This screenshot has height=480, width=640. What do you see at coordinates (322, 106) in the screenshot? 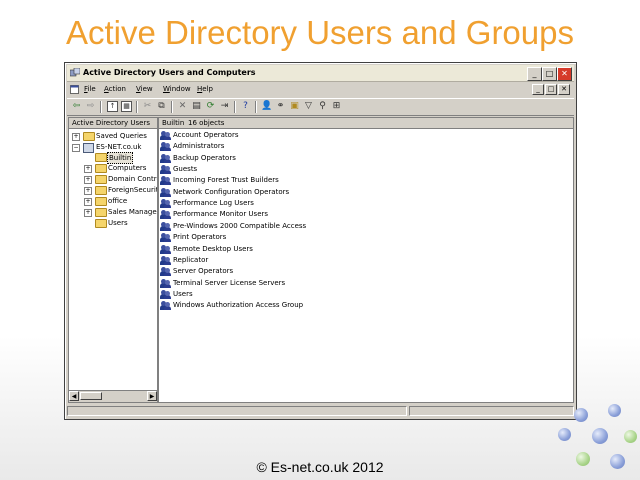
I see `find-icon: ⚲` at bounding box center [322, 106].